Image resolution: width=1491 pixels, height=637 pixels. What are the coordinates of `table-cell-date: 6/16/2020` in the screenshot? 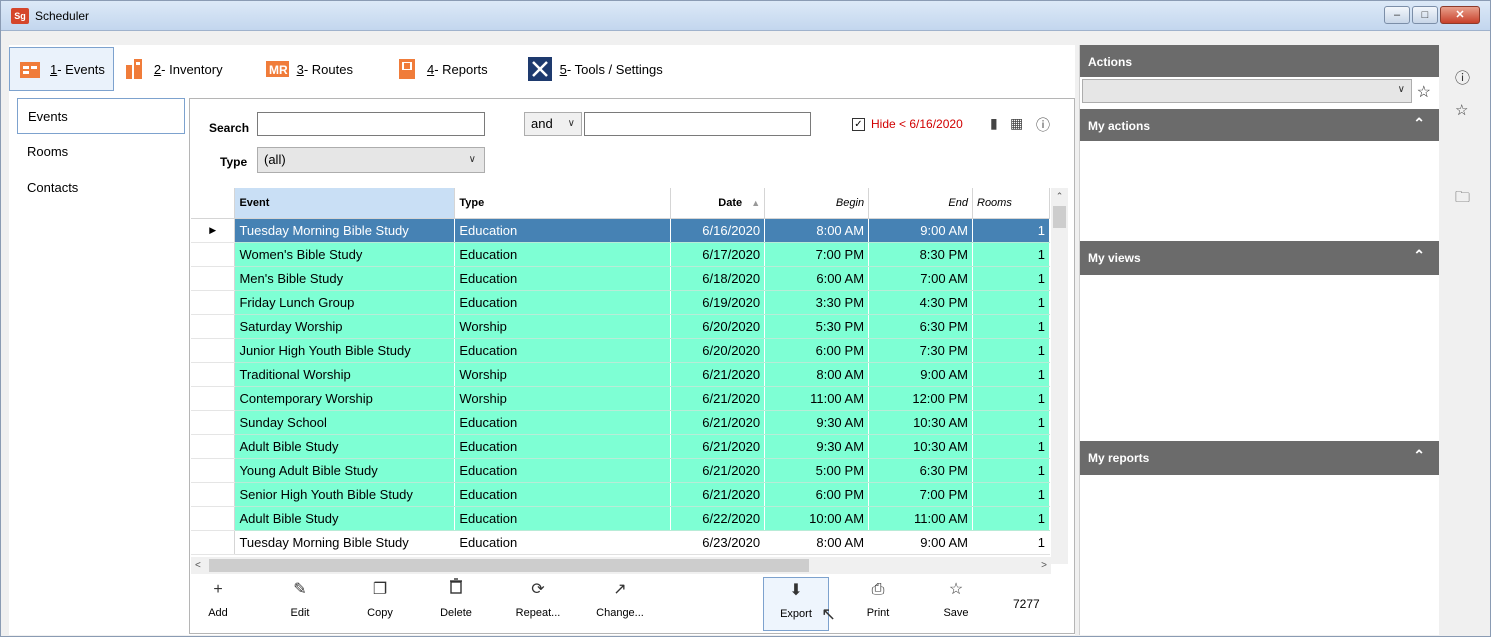 It's located at (718, 230).